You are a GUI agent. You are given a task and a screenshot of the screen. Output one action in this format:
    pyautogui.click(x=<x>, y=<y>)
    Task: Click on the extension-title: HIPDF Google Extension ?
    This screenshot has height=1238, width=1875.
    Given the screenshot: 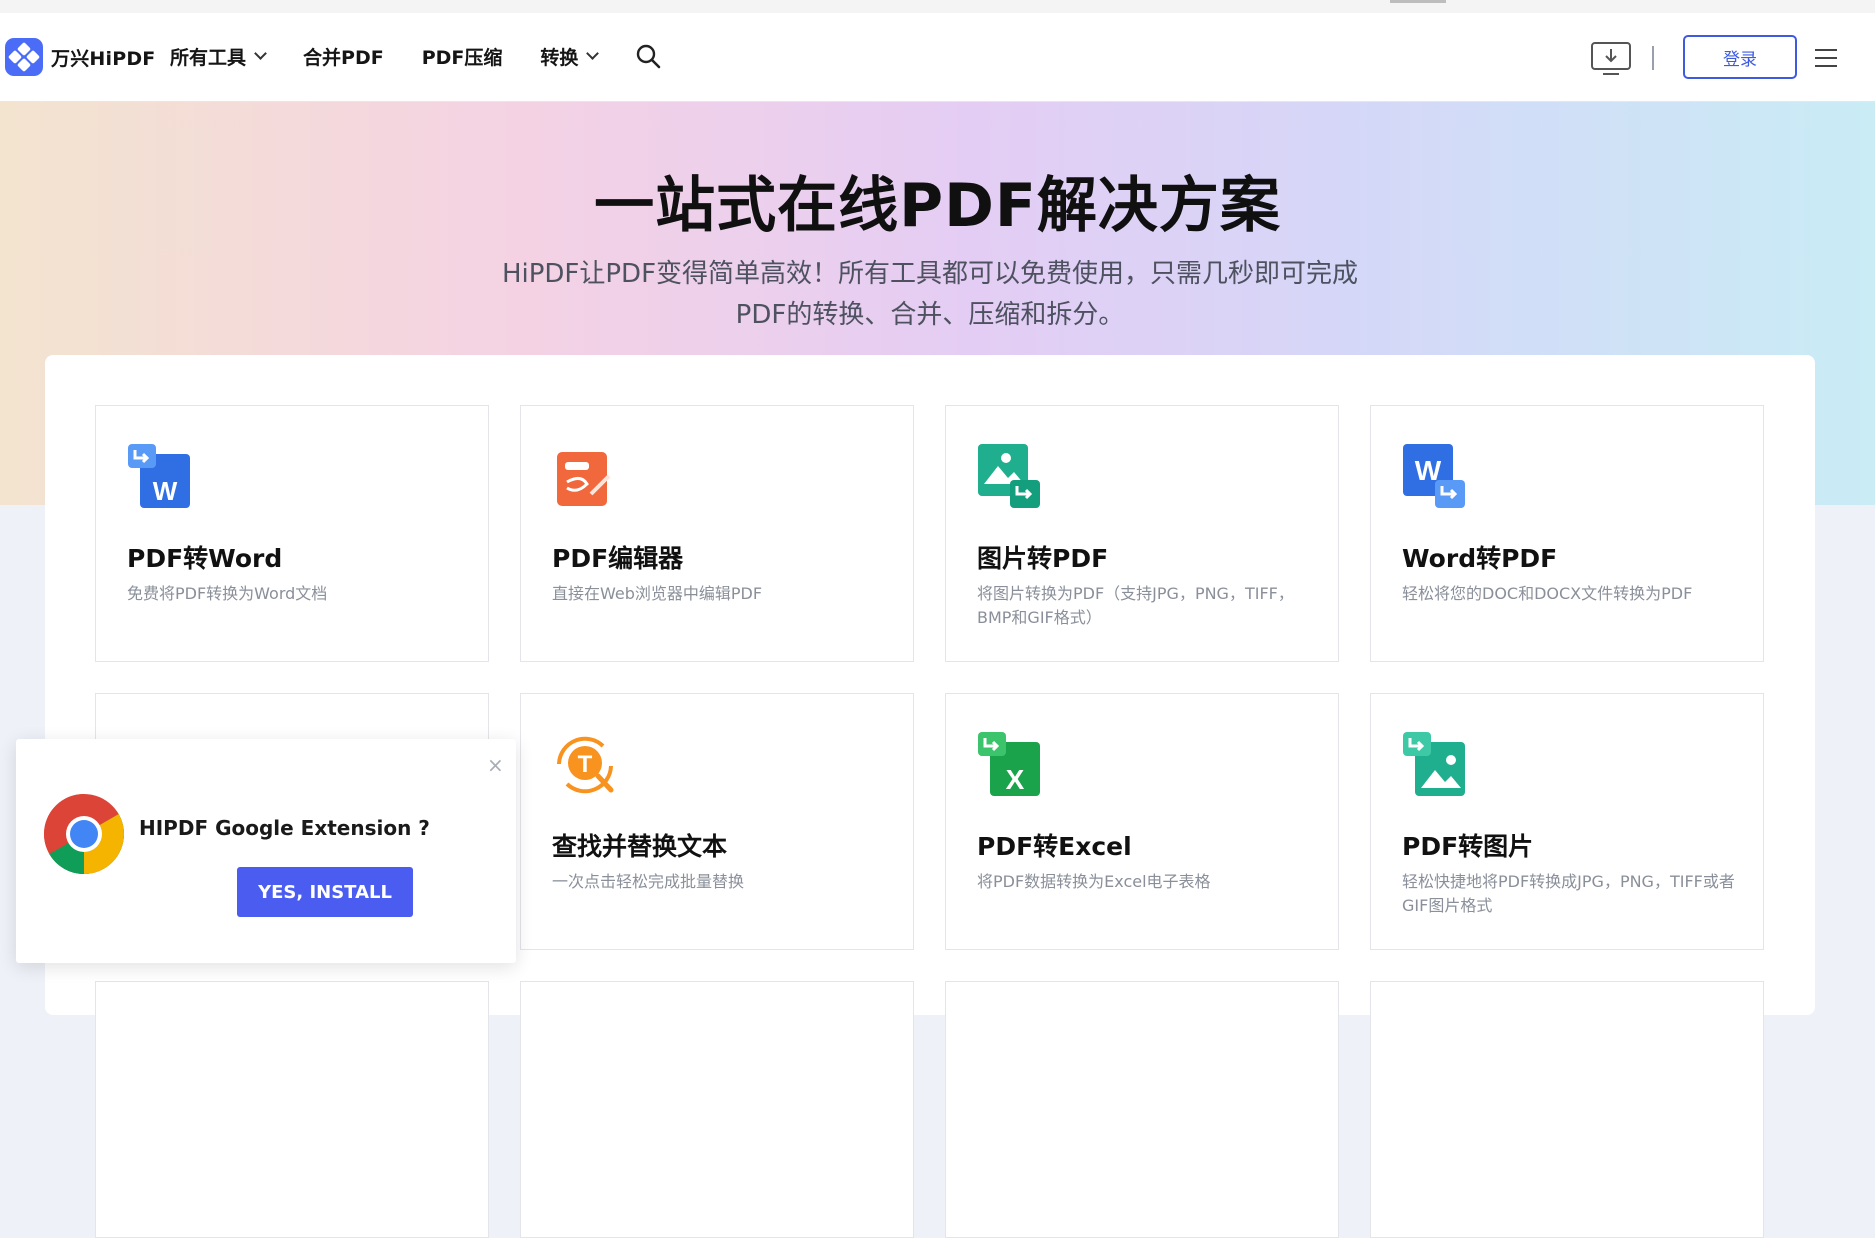 What is the action you would take?
    pyautogui.click(x=284, y=828)
    